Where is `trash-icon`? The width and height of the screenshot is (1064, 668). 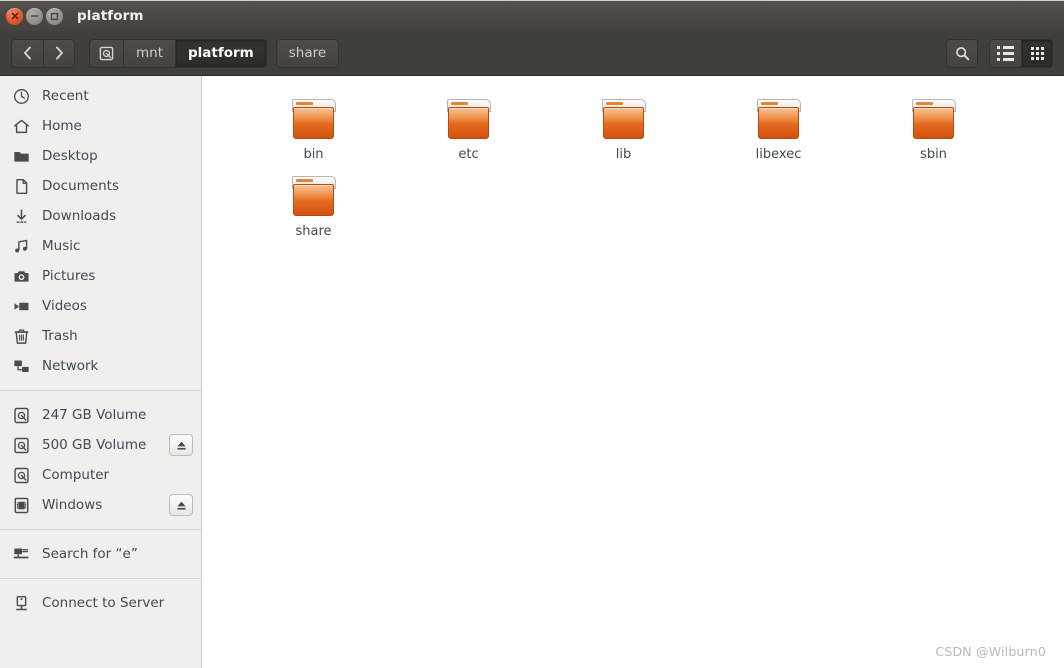
trash-icon is located at coordinates (21, 336).